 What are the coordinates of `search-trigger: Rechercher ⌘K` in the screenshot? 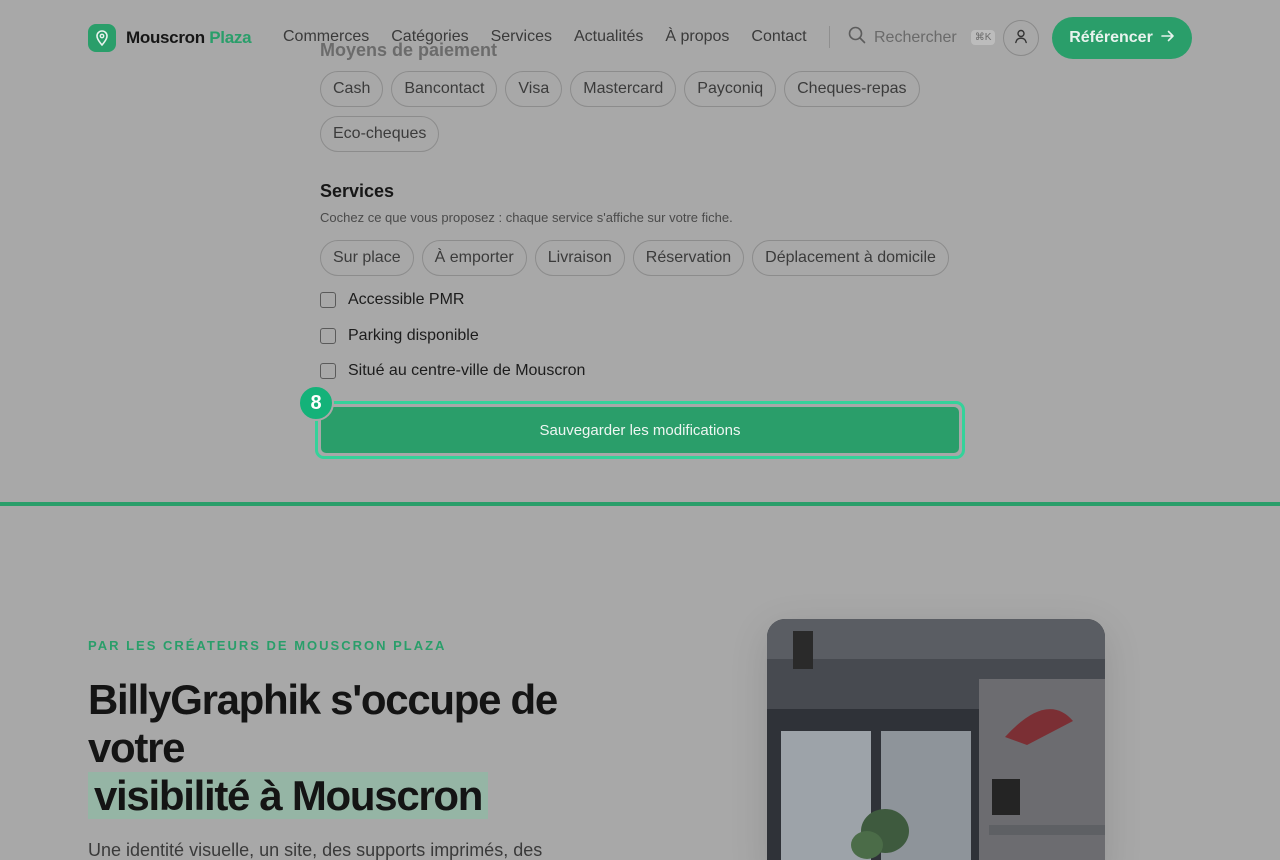 It's located at (922, 37).